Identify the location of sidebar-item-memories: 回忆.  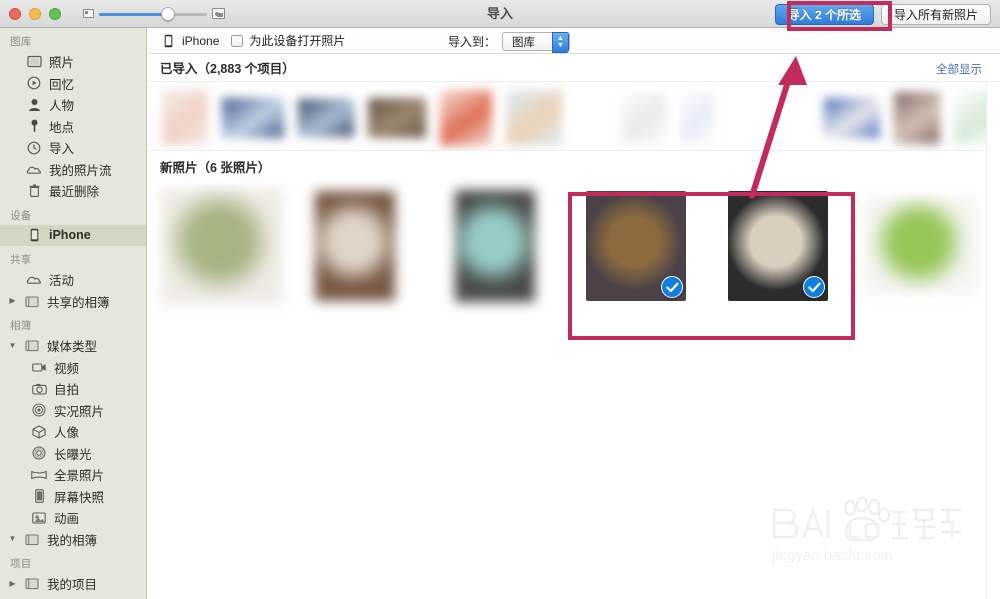
(73, 84).